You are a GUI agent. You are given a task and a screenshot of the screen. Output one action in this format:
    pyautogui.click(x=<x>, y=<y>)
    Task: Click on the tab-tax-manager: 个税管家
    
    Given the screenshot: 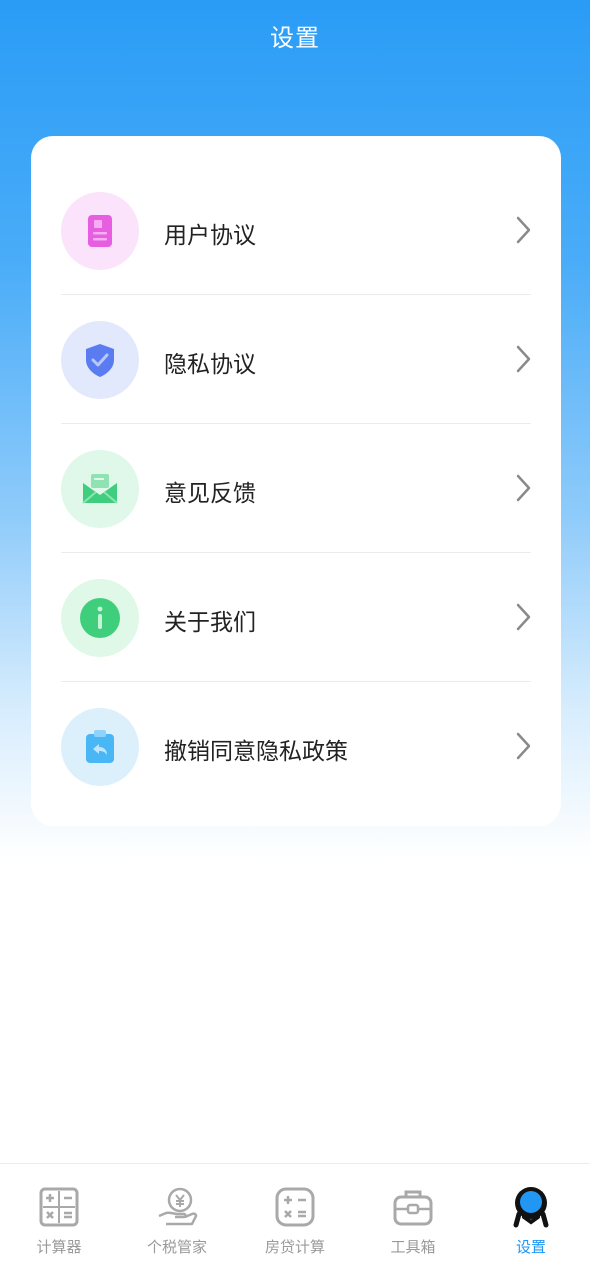 What is the action you would take?
    pyautogui.click(x=177, y=1222)
    